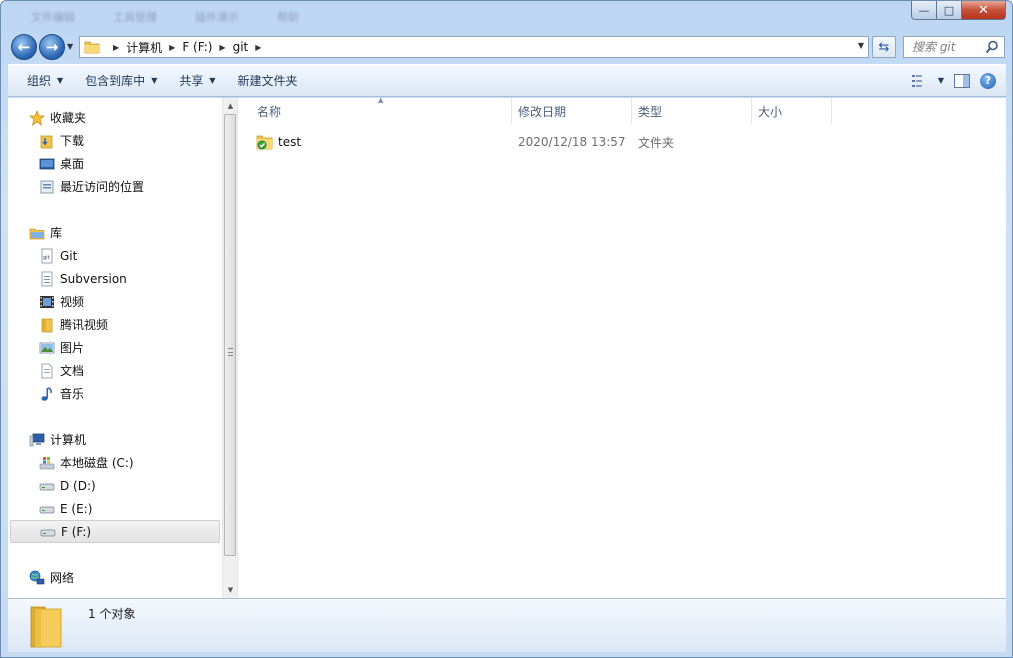  Describe the element at coordinates (72, 141) in the screenshot. I see `sidebar-item-label: 下载` at that location.